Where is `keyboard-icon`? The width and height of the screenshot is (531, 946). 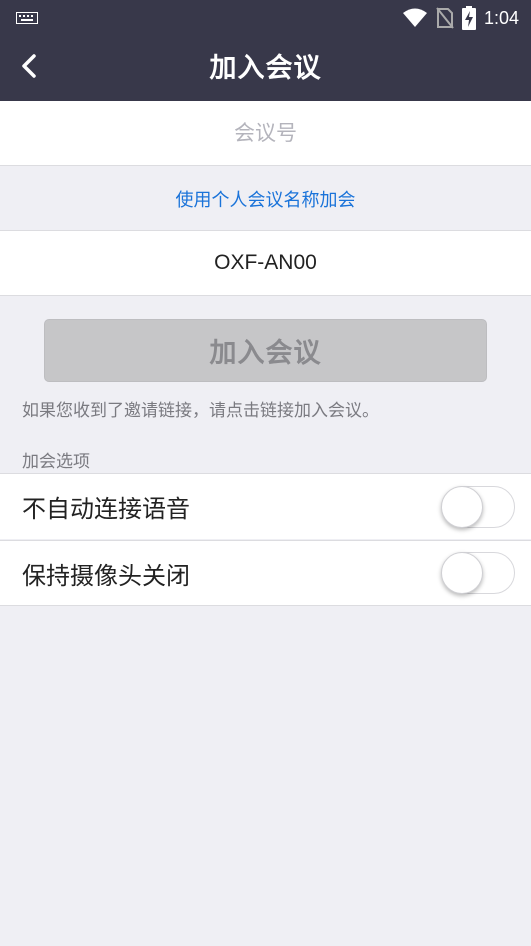
keyboard-icon is located at coordinates (27, 18).